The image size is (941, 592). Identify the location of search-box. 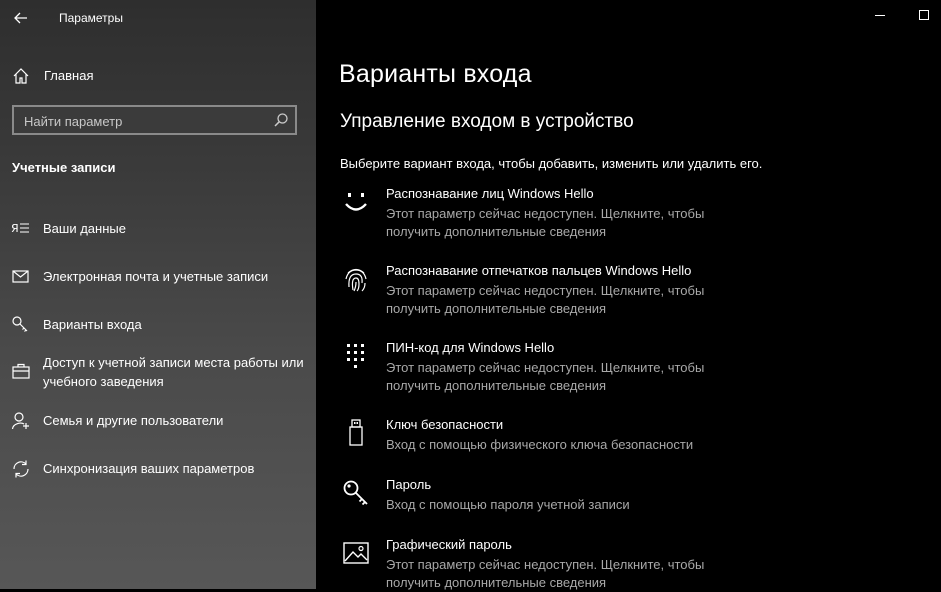
(154, 120).